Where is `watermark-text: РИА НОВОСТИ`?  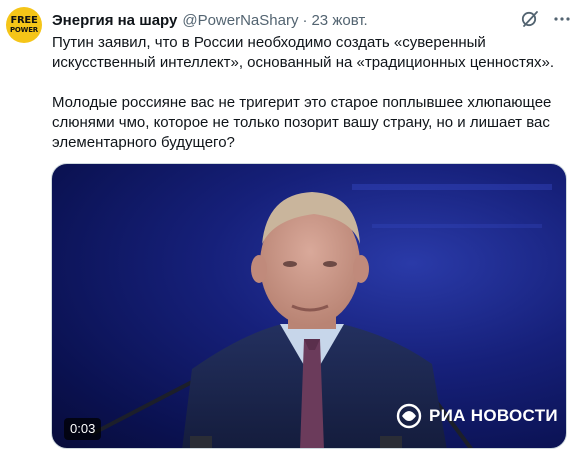 watermark-text: РИА НОВОСТИ is located at coordinates (493, 415).